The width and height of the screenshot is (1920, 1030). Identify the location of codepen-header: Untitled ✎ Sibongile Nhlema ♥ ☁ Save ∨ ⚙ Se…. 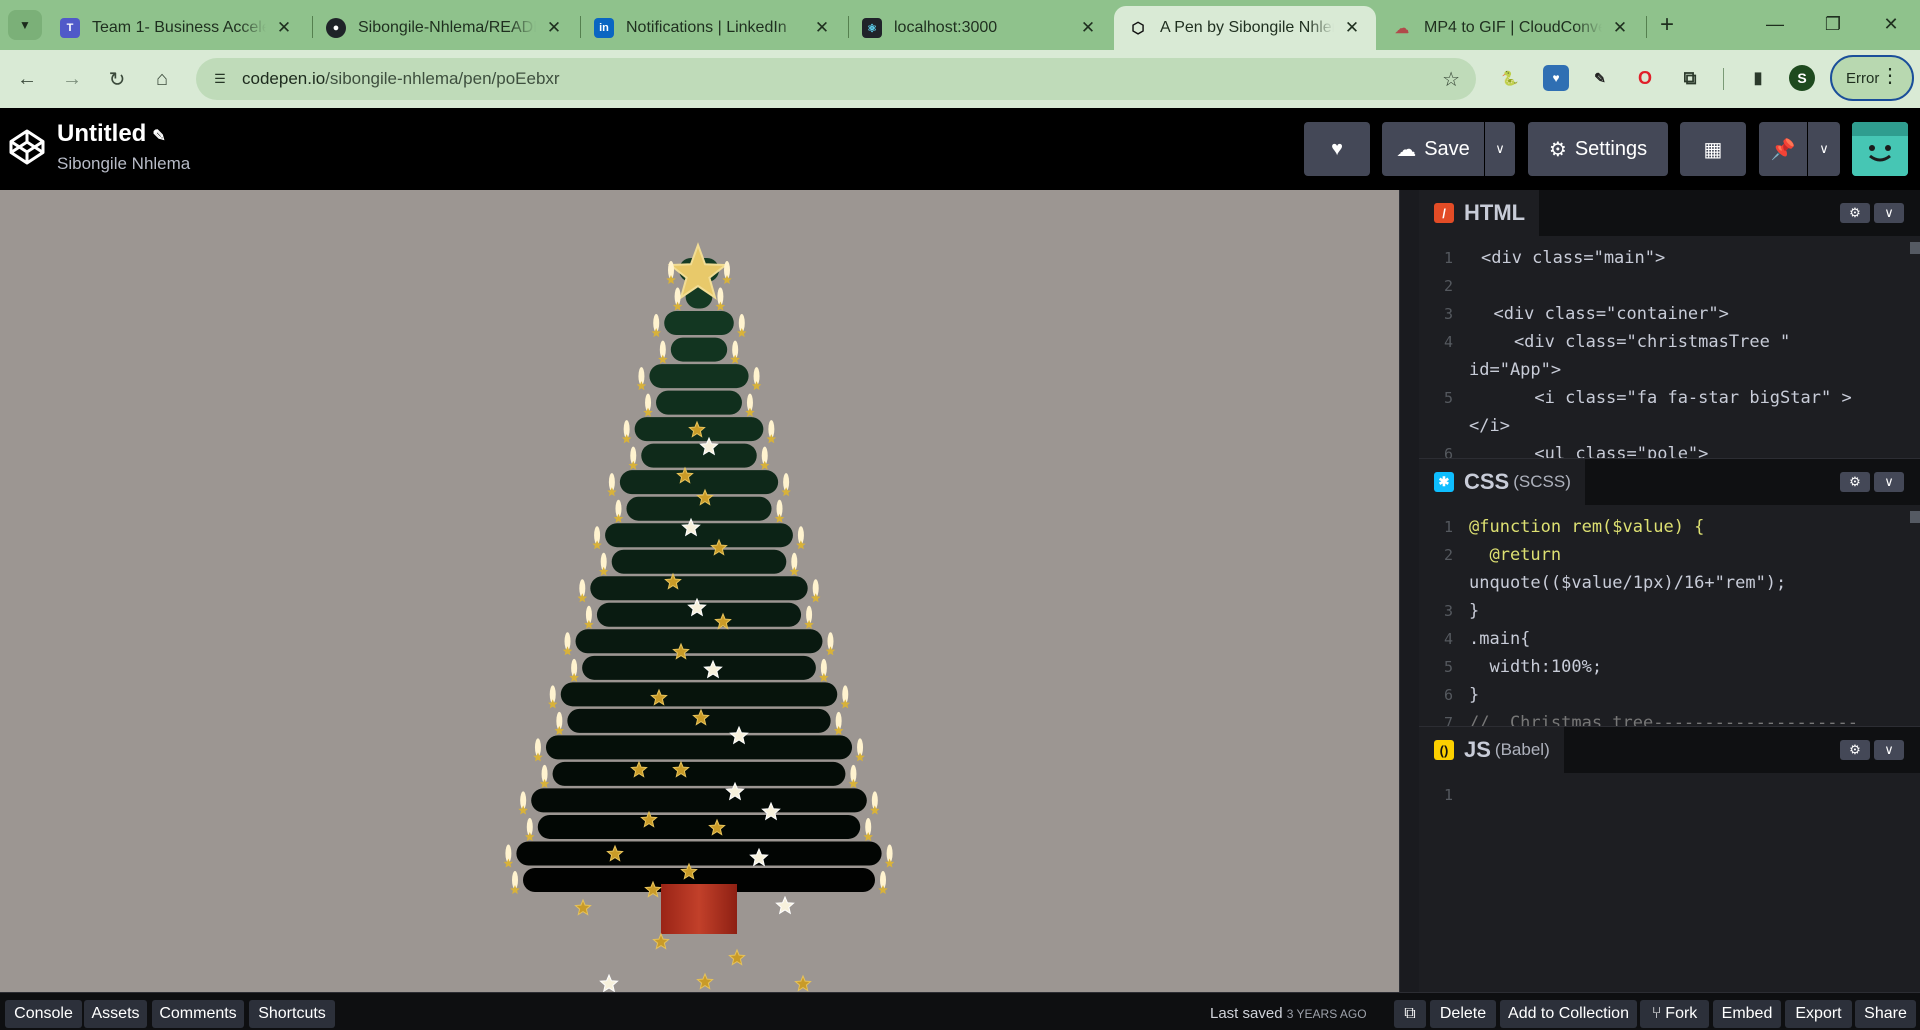
(960, 149).